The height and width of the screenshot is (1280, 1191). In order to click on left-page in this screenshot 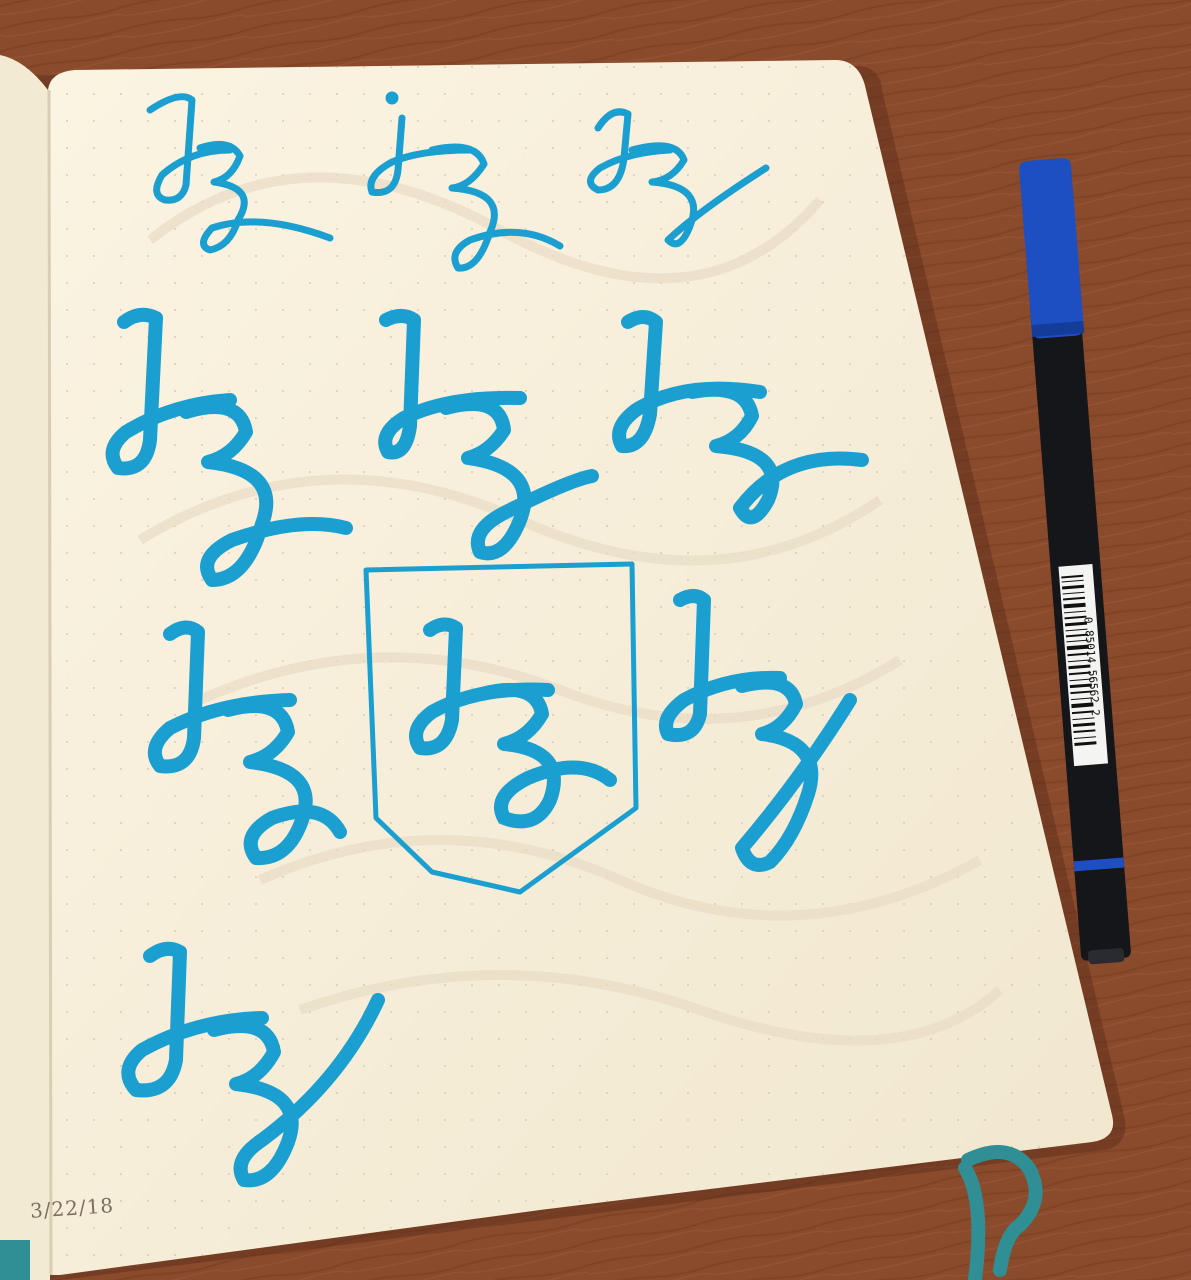, I will do `click(25, 667)`.